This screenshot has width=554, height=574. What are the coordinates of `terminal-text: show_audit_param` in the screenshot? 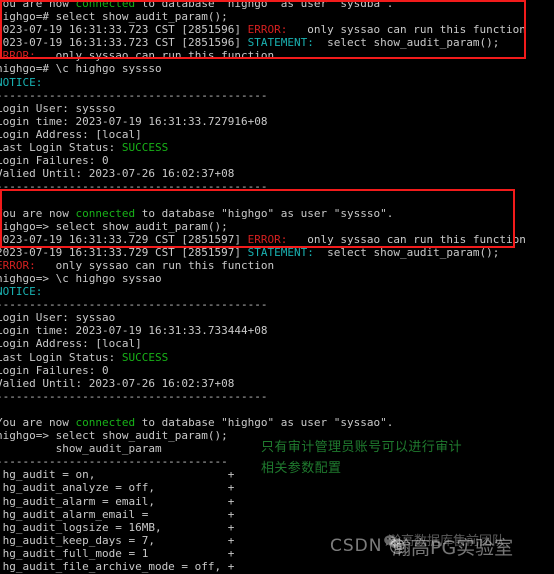 It's located at (81, 449).